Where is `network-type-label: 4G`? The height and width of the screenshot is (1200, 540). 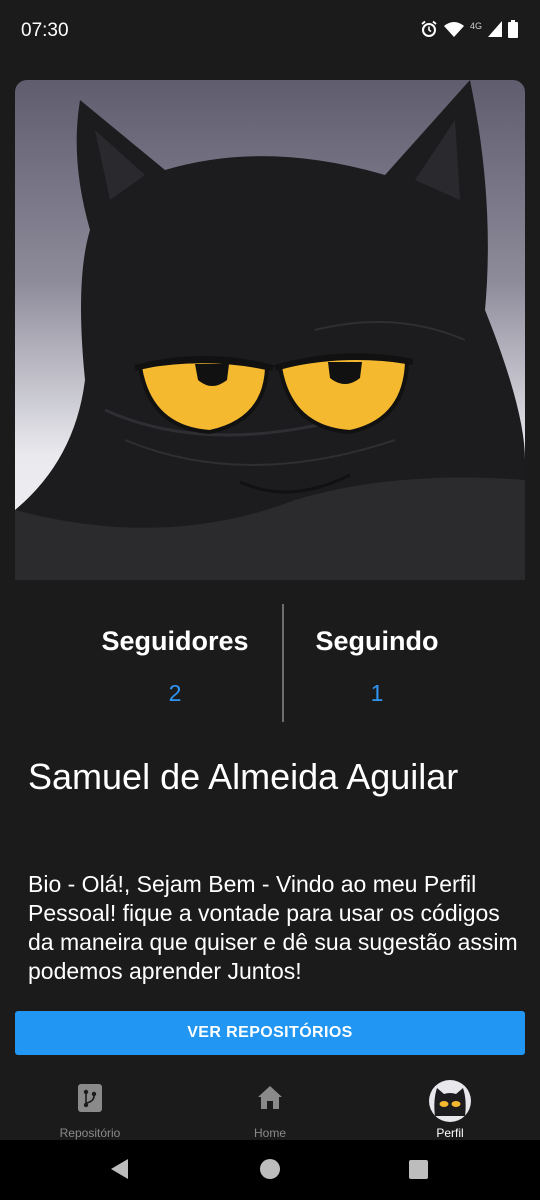
network-type-label: 4G is located at coordinates (475, 26).